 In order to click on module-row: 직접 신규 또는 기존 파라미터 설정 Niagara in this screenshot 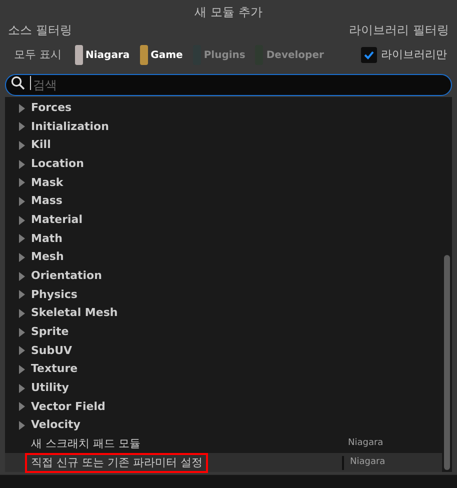, I will do `click(223, 462)`.